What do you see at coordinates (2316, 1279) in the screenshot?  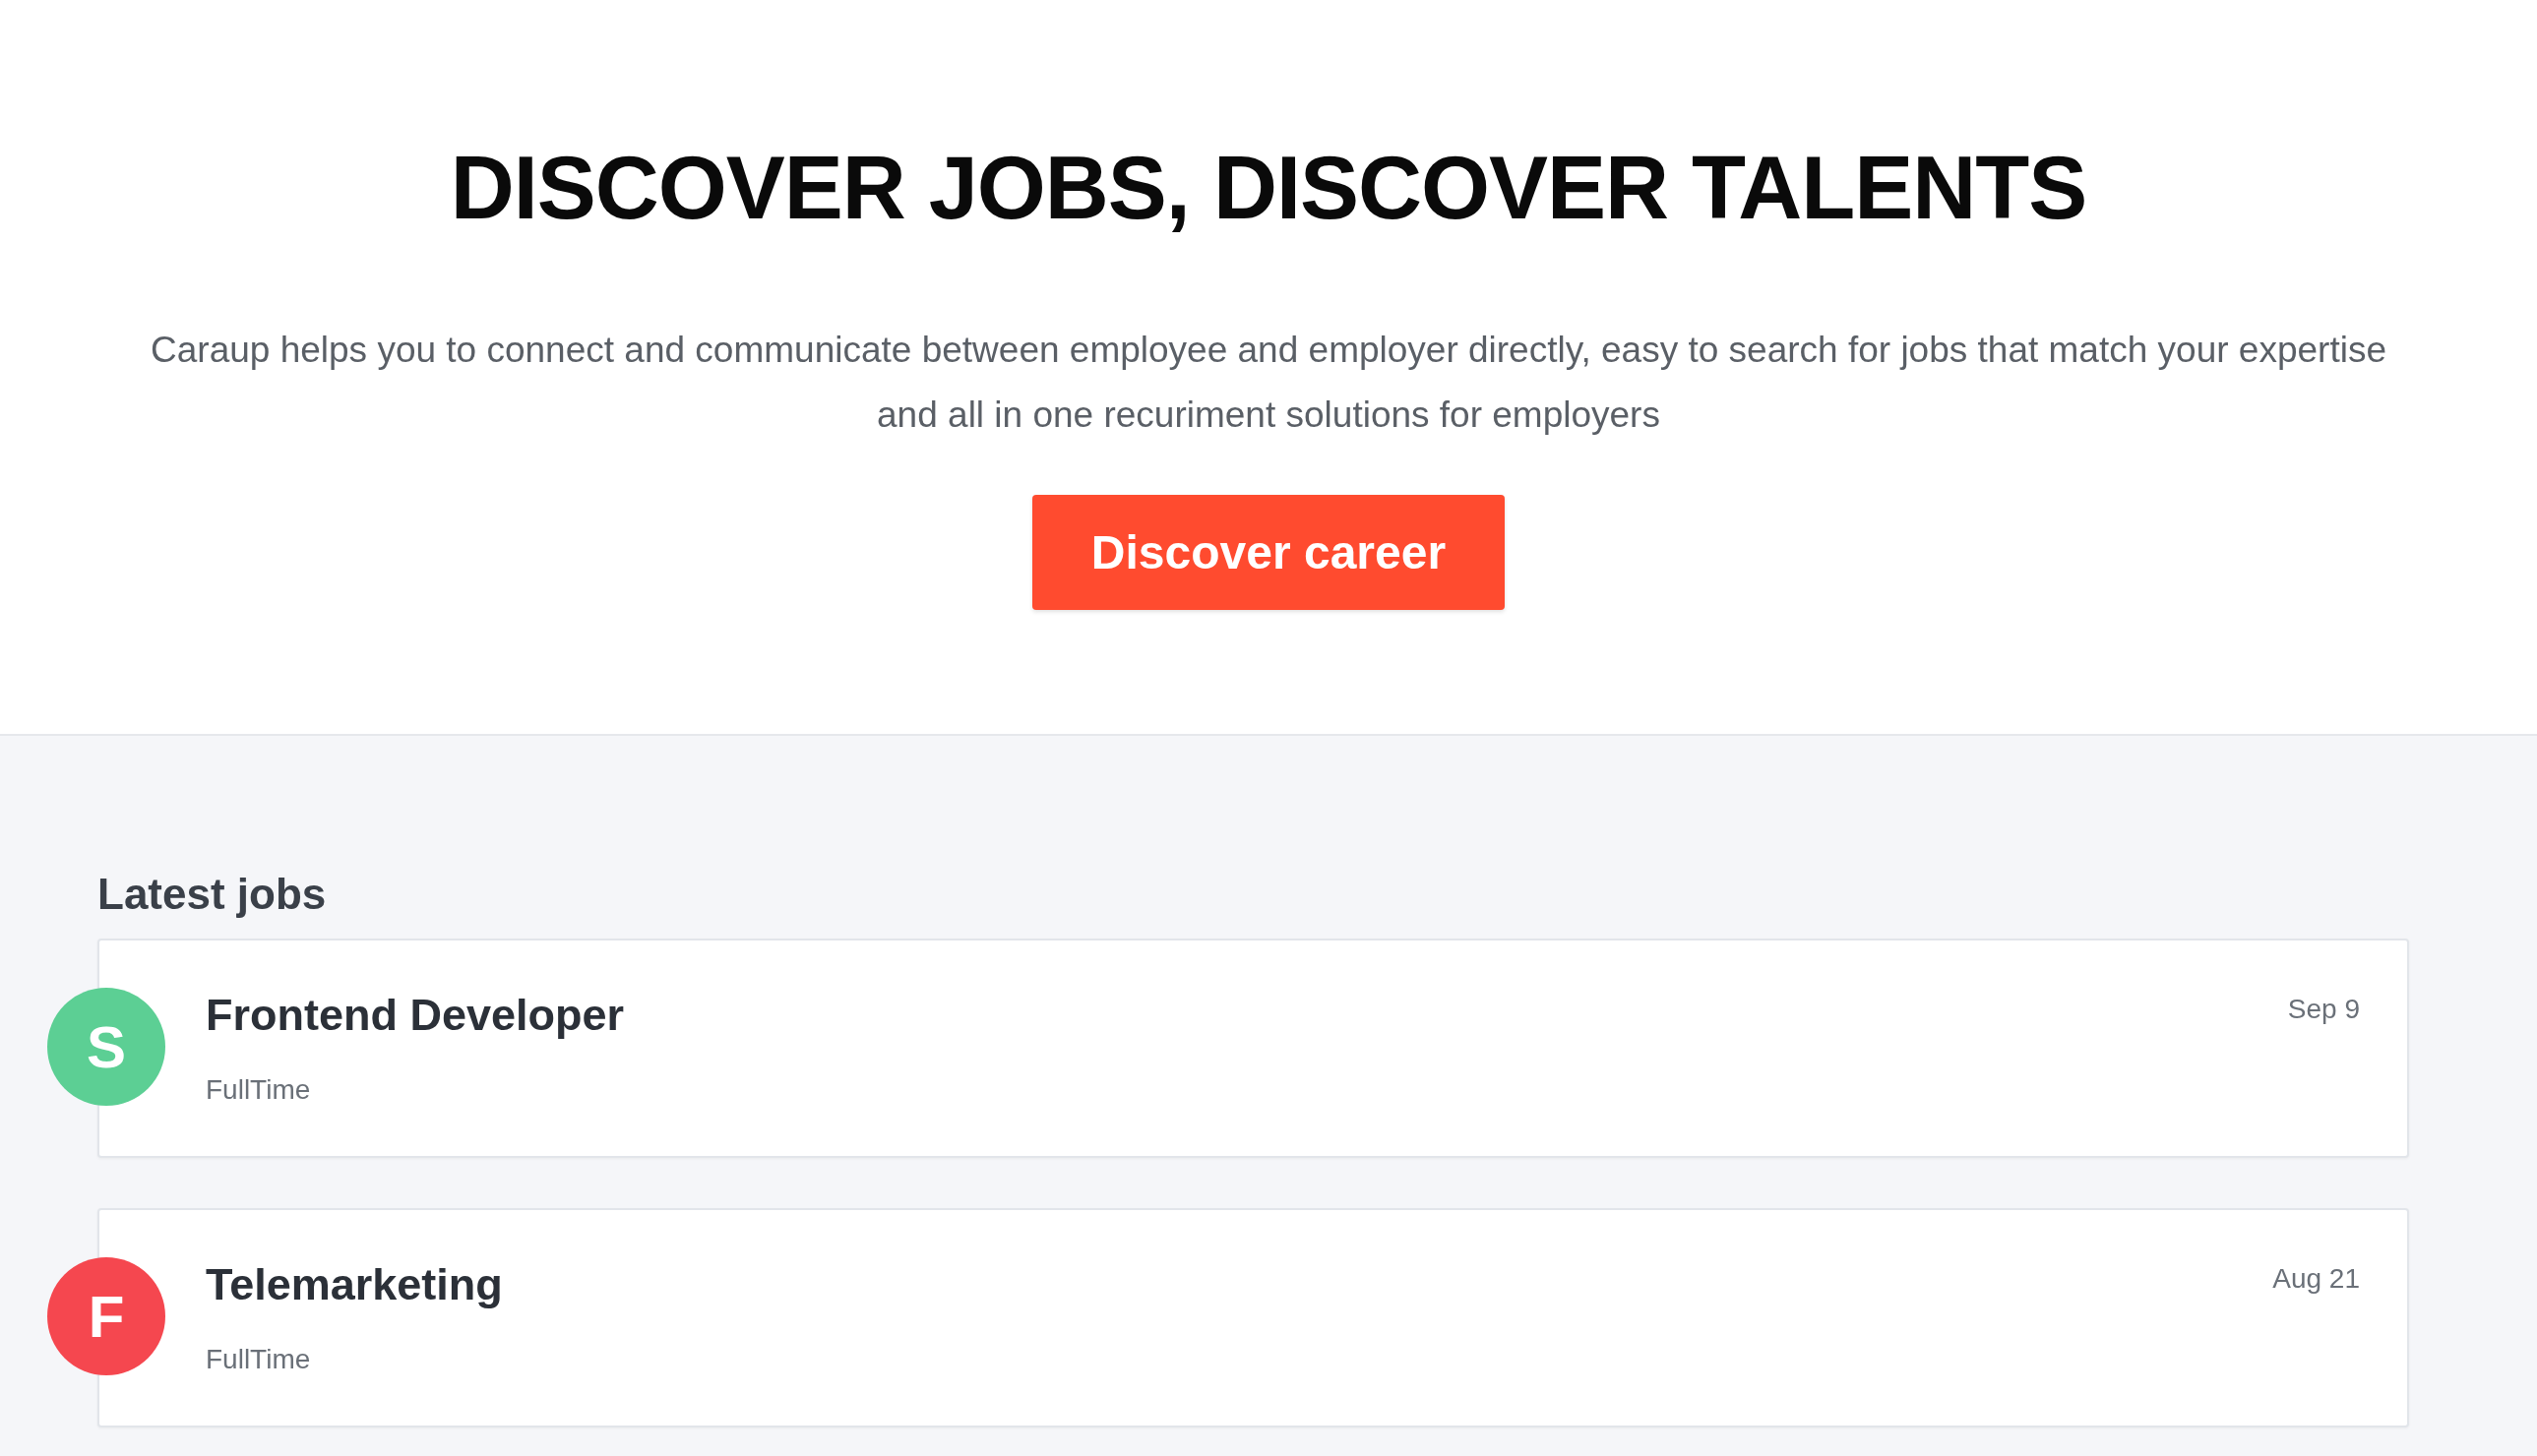 I see `job-date: Aug 21` at bounding box center [2316, 1279].